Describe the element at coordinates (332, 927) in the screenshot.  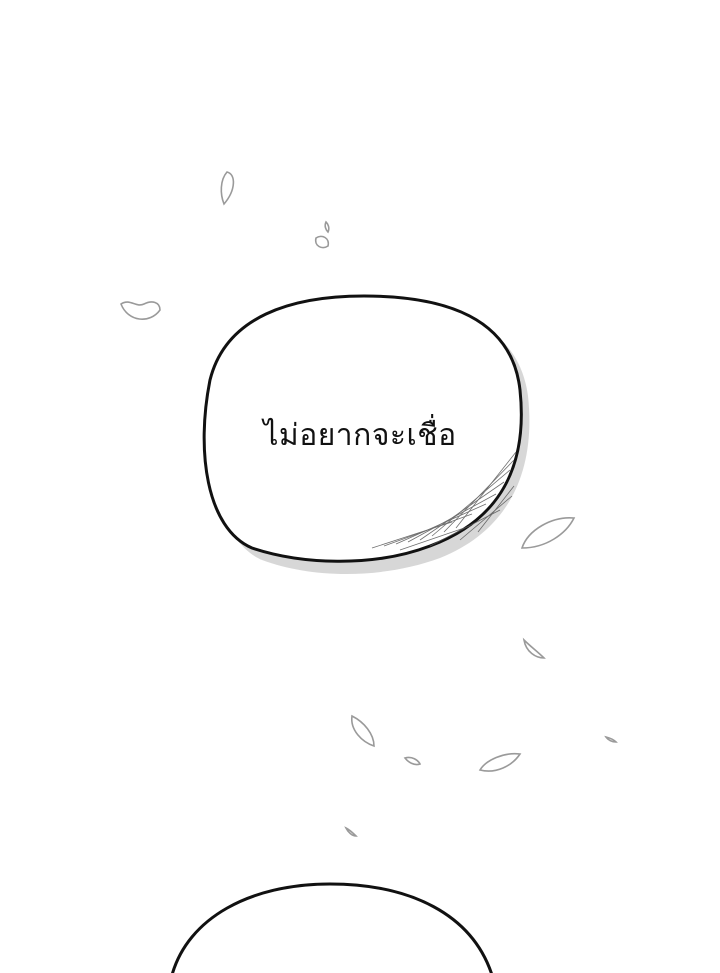
I see `speech-bubble-partial` at that location.